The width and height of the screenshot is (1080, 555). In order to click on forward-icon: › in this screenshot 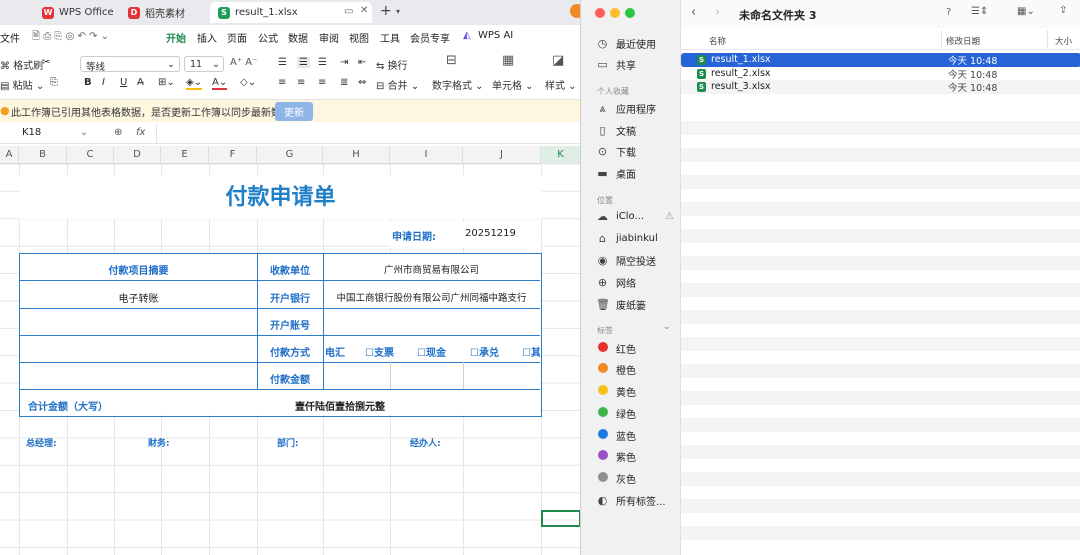, I will do `click(717, 12)`.